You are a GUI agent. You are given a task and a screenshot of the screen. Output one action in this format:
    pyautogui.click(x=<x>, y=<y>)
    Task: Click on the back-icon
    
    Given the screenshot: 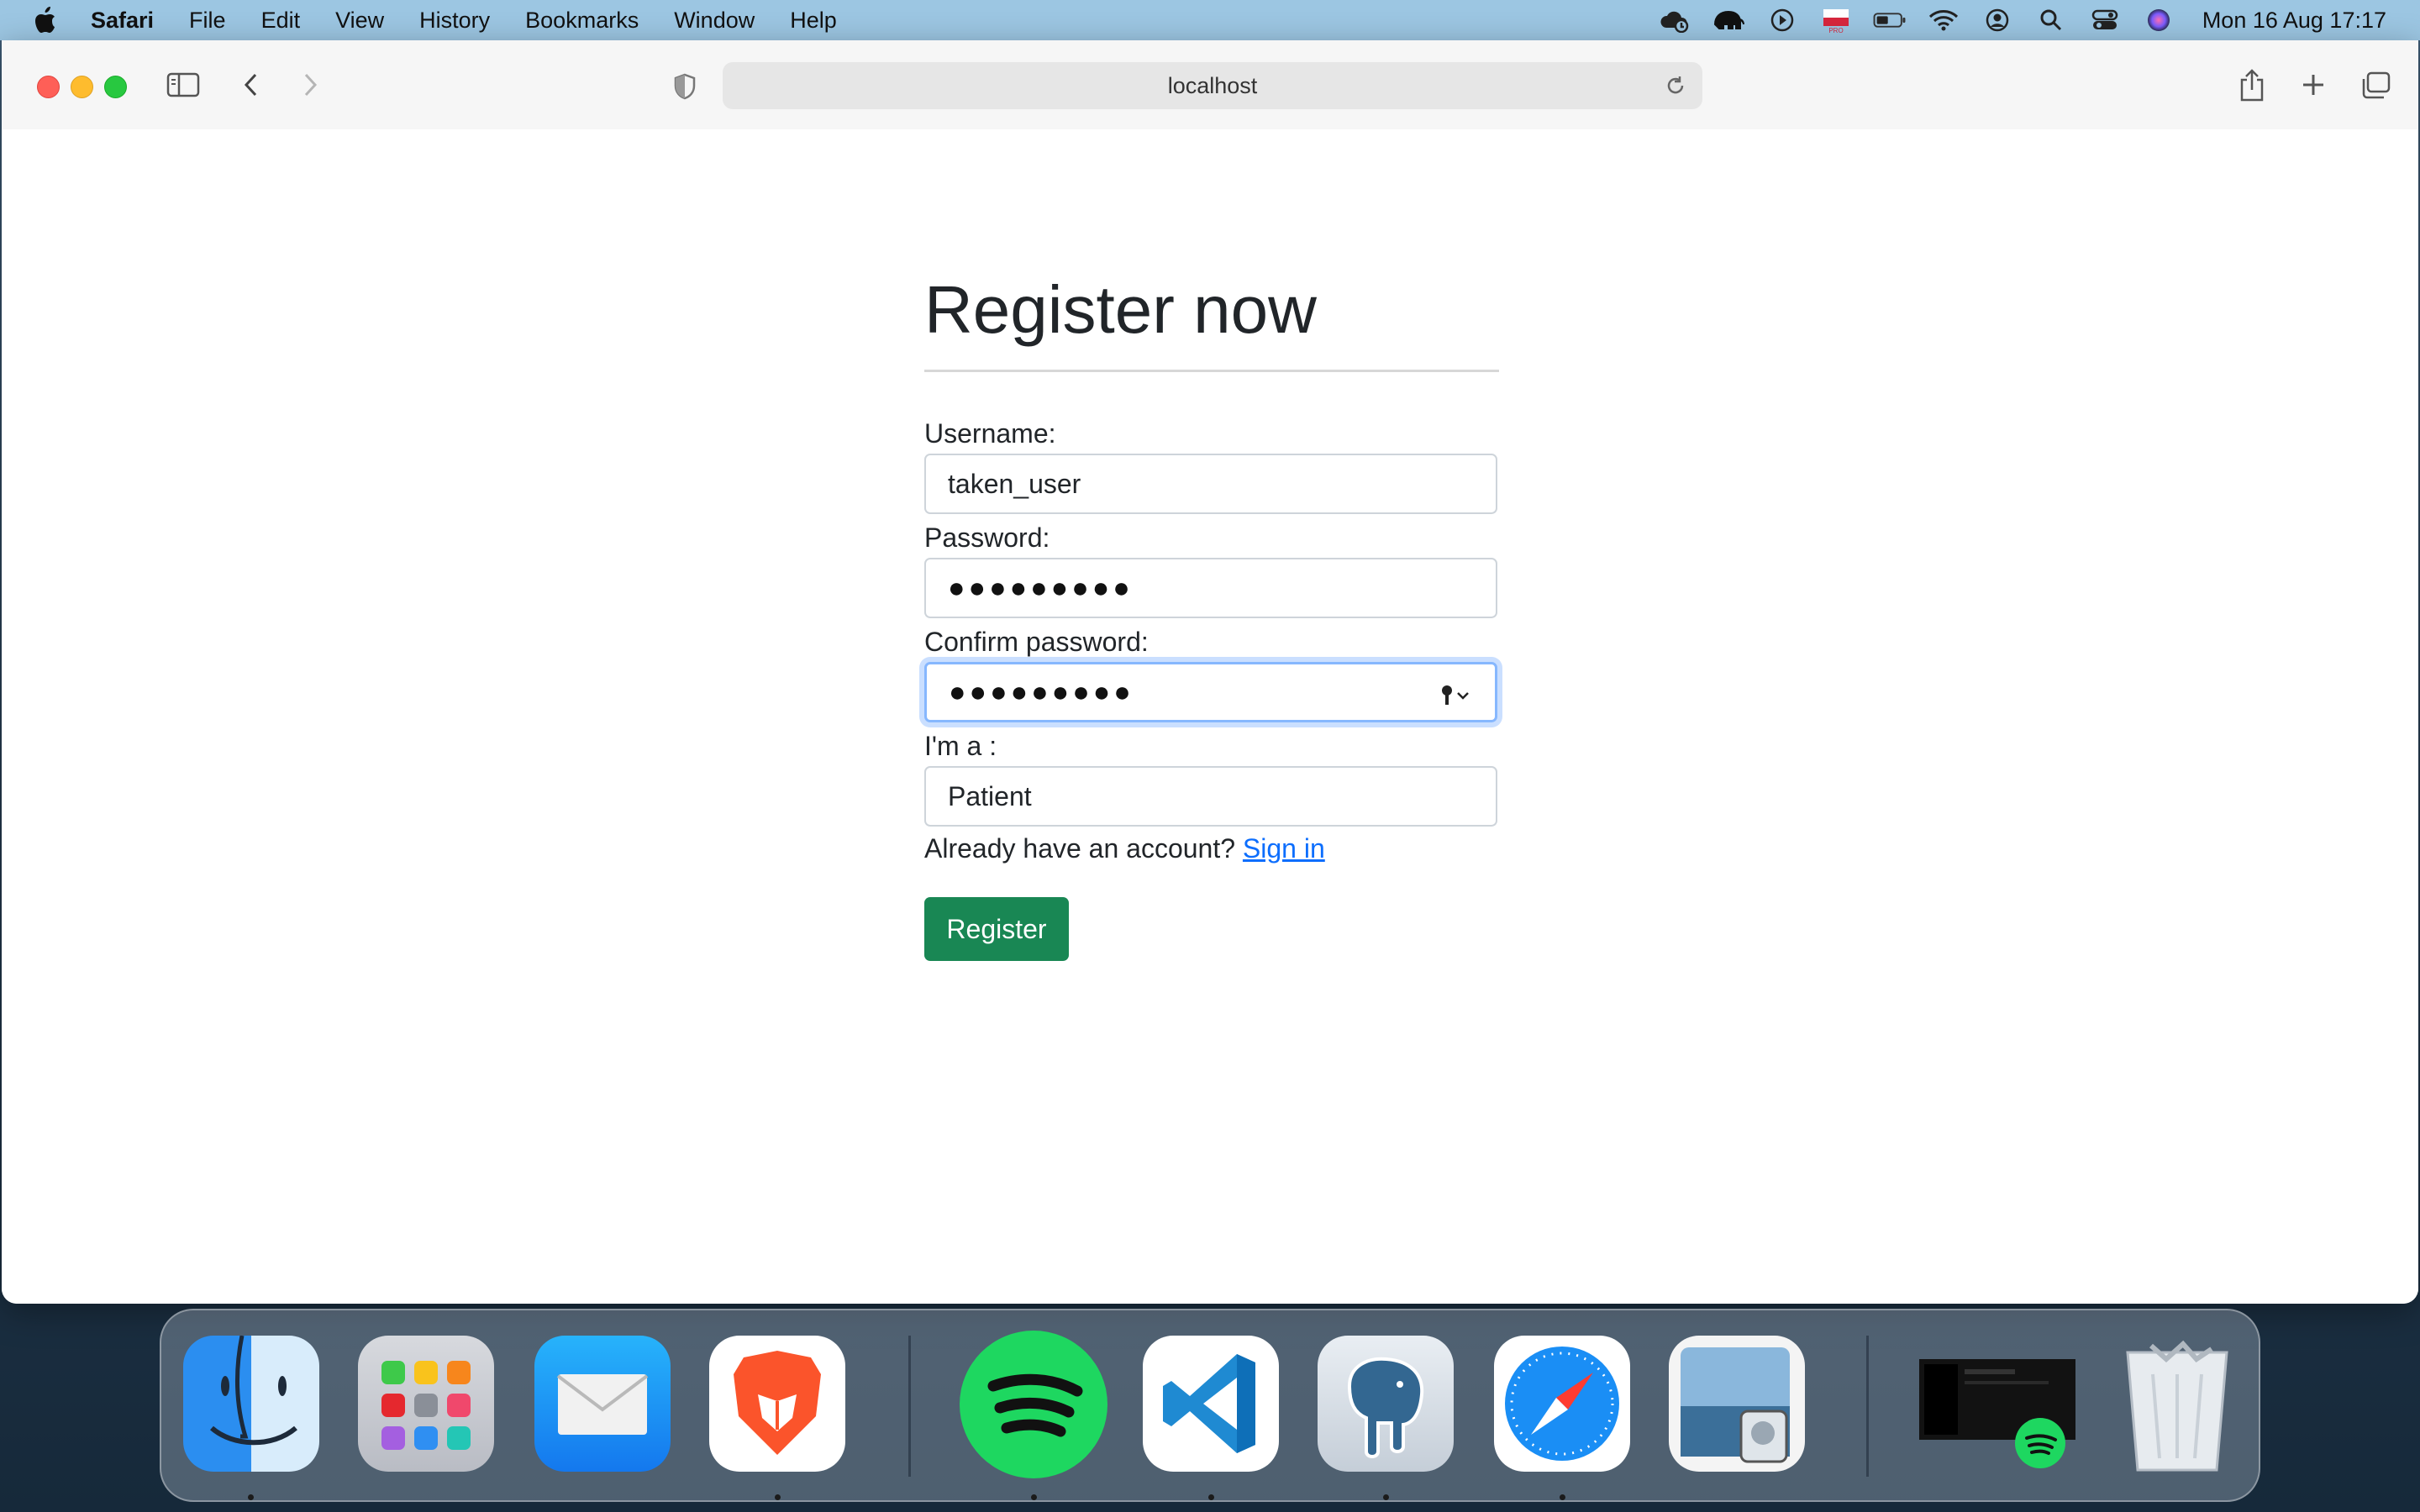 What is the action you would take?
    pyautogui.click(x=251, y=85)
    